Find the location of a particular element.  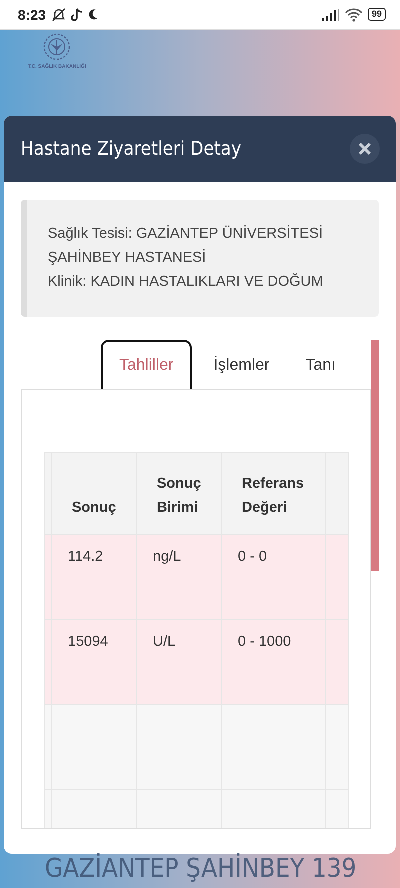

tab: Tahliller is located at coordinates (146, 364).